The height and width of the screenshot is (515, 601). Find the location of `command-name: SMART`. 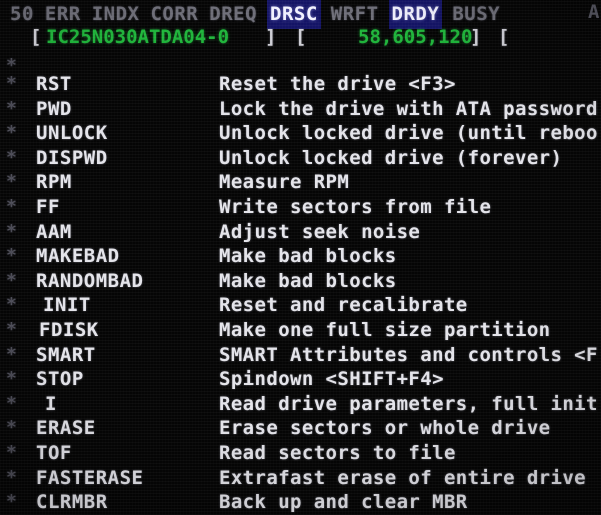

command-name: SMART is located at coordinates (66, 354).